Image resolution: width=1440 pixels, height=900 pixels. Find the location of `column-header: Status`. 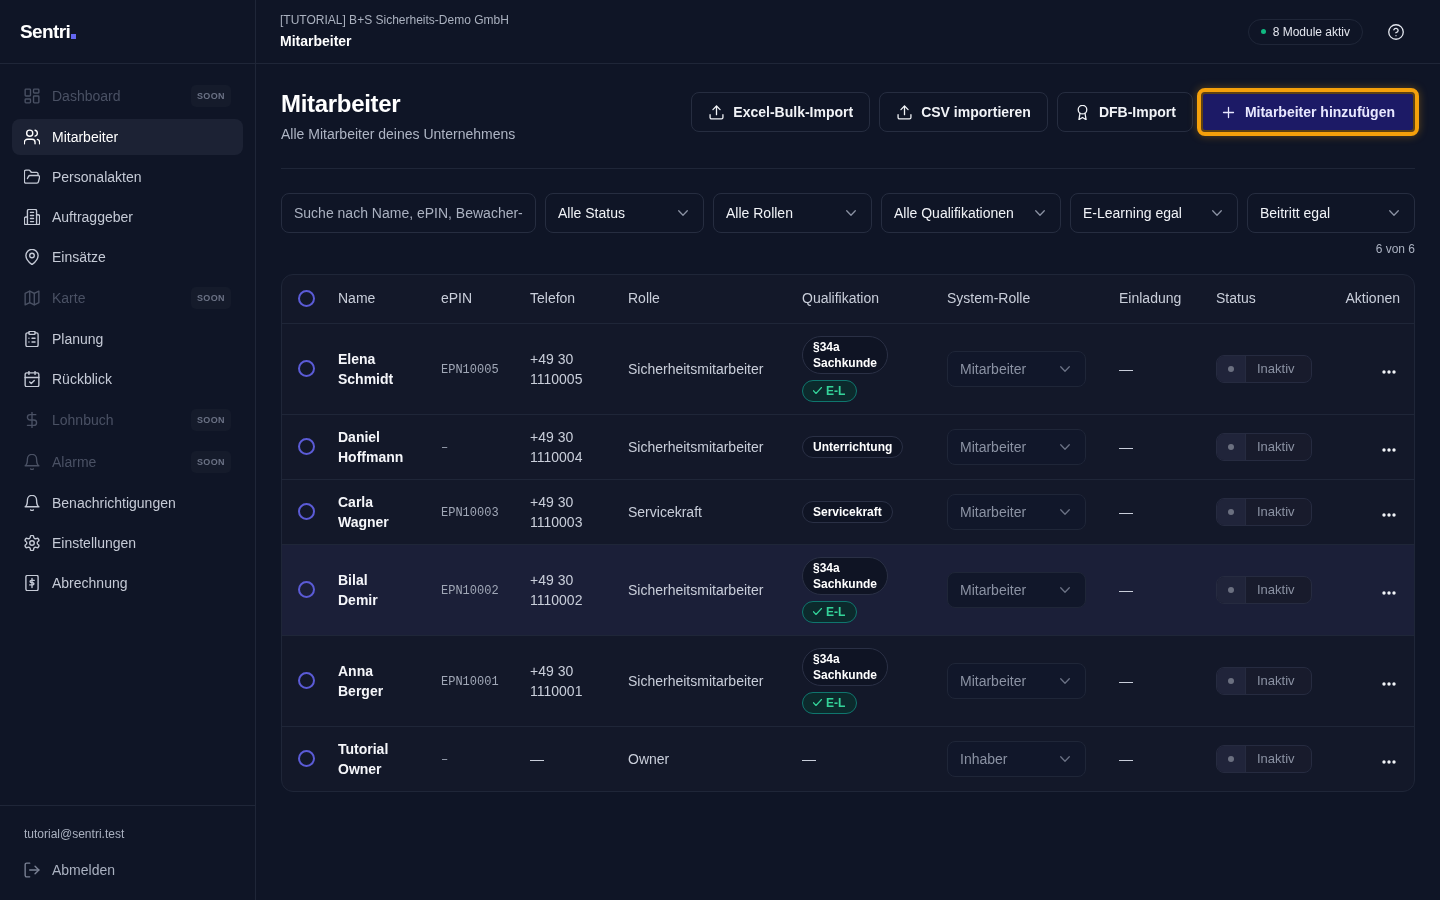

column-header: Status is located at coordinates (1267, 299).